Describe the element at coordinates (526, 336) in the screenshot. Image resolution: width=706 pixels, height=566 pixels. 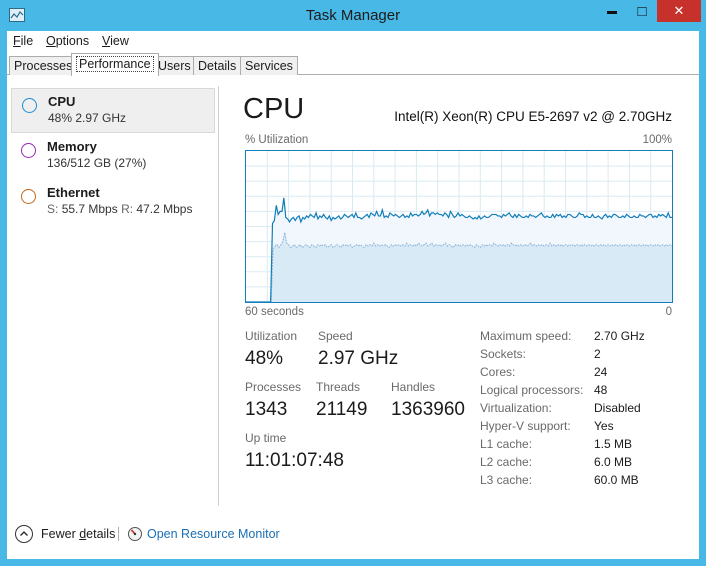
I see `detail-label: Maximum speed:` at that location.